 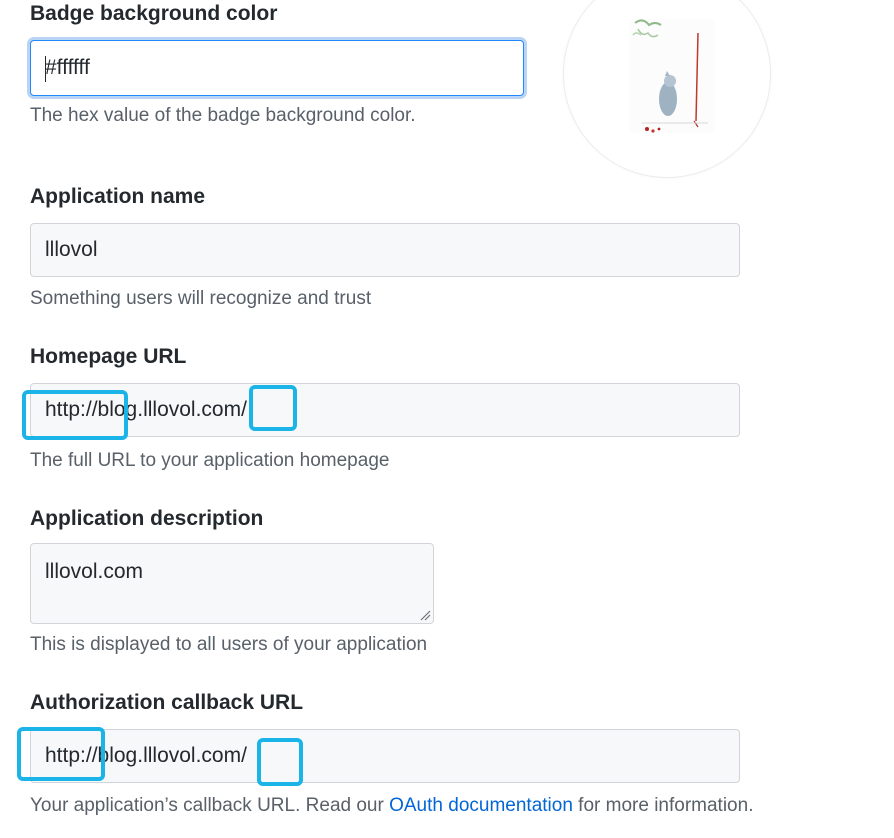 I want to click on badge-preview-circle, so click(x=667, y=89).